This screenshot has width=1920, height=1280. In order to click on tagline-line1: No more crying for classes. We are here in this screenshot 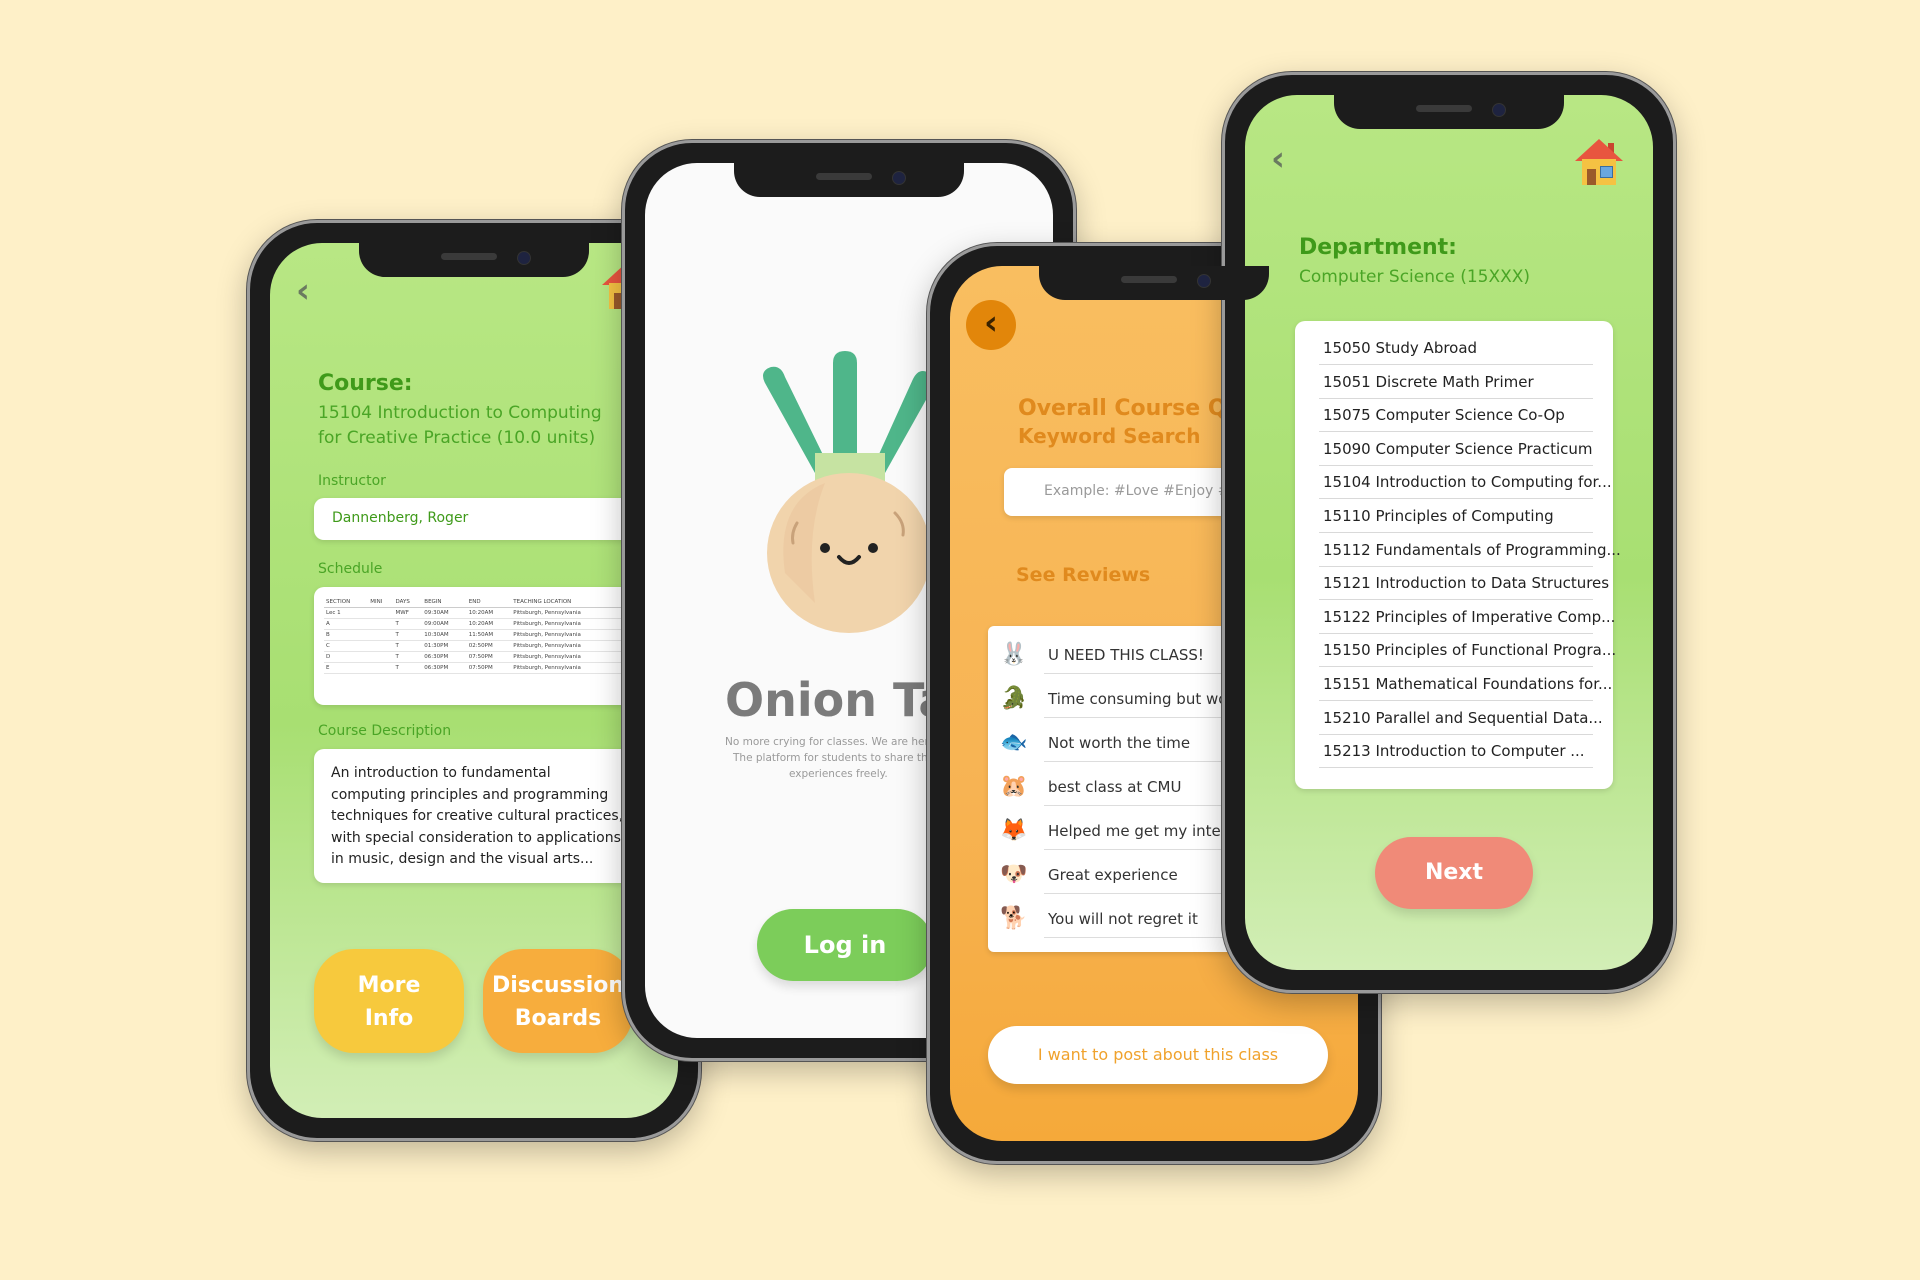, I will do `click(830, 742)`.